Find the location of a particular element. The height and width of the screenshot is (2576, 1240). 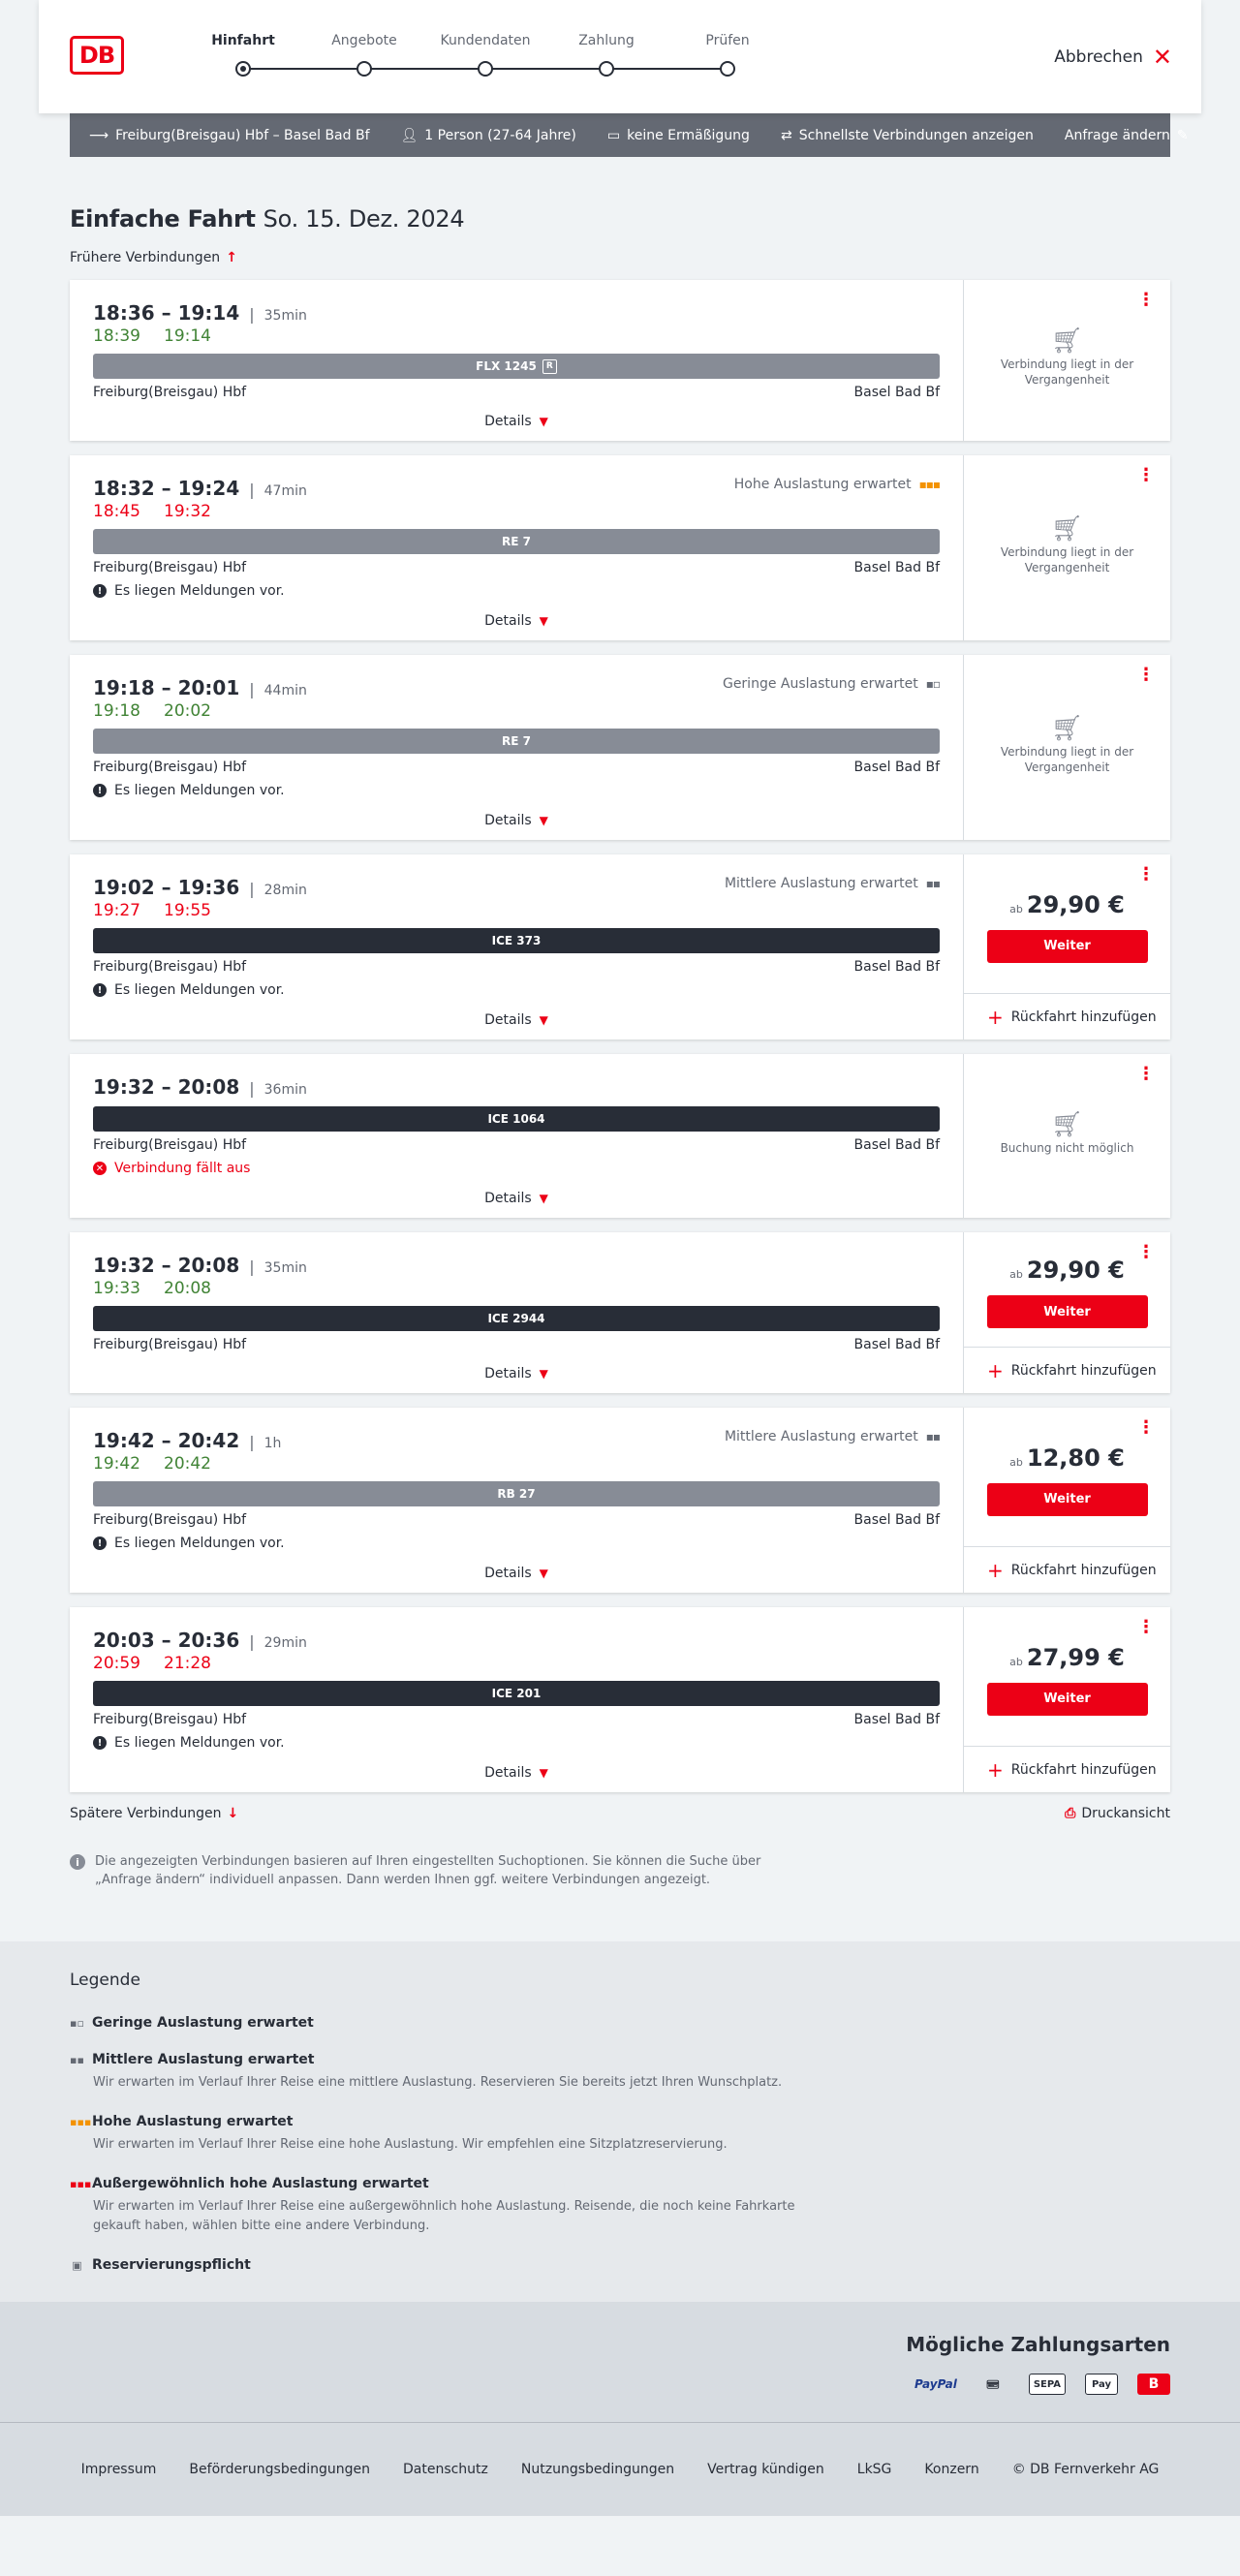

connection-side: ⋮ ab 29,90 € Weiter + Rückfahrt hinzufügen is located at coordinates (1066, 1312).